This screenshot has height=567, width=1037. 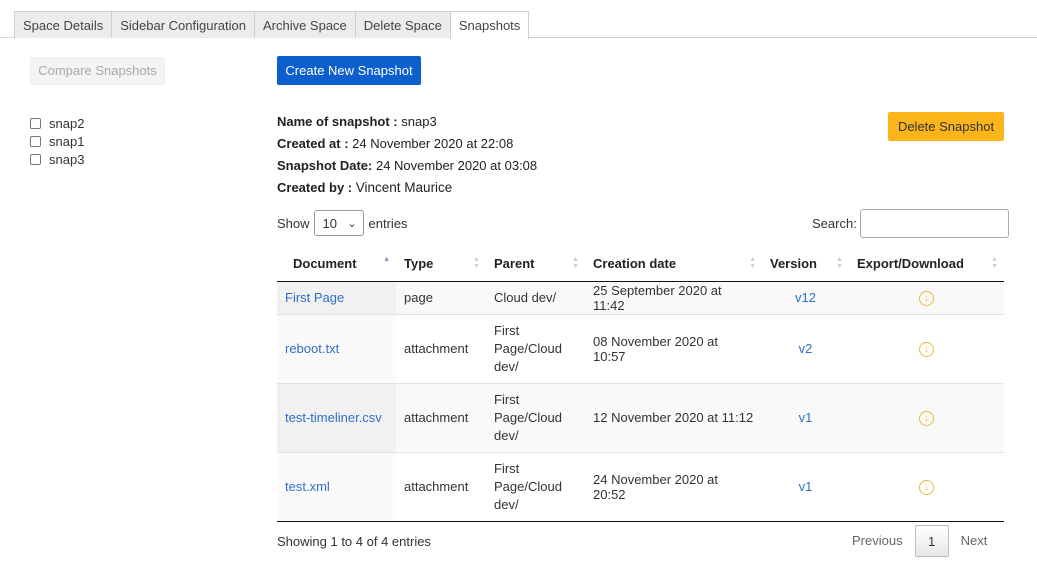 What do you see at coordinates (535, 298) in the screenshot?
I see `parent-cell: Cloud dev/` at bounding box center [535, 298].